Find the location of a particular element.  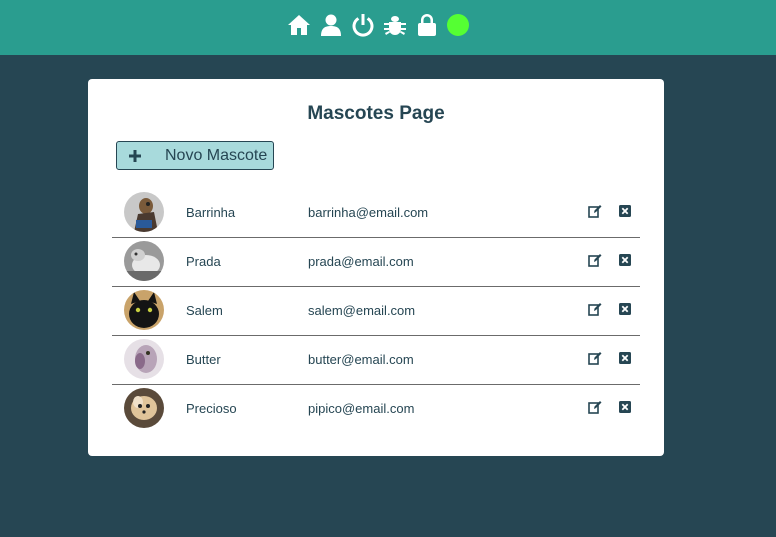

list-item: Precioso pipico@email.com is located at coordinates (376, 409).